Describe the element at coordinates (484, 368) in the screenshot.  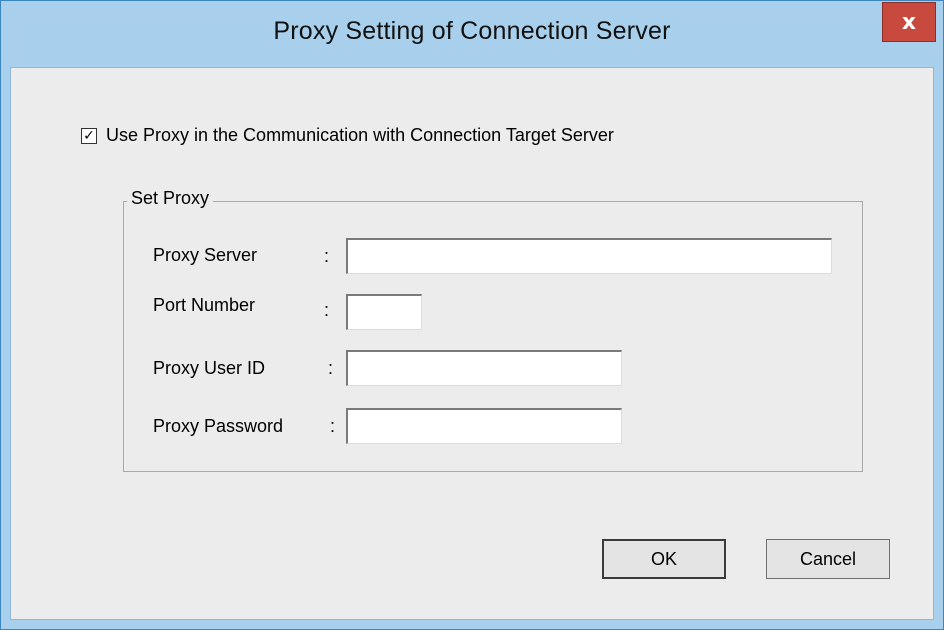
I see `proxy-user-id-input` at that location.